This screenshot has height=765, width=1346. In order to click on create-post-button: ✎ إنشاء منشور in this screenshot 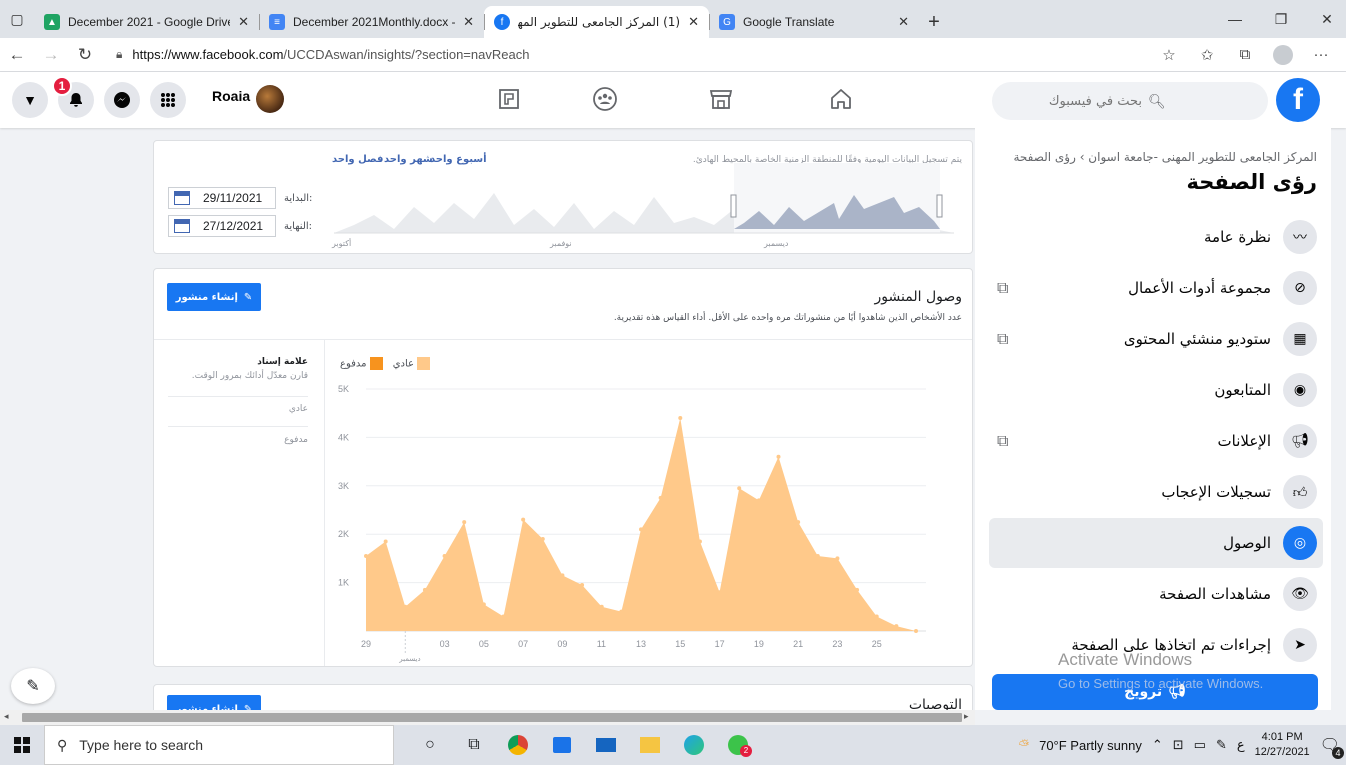, I will do `click(214, 297)`.